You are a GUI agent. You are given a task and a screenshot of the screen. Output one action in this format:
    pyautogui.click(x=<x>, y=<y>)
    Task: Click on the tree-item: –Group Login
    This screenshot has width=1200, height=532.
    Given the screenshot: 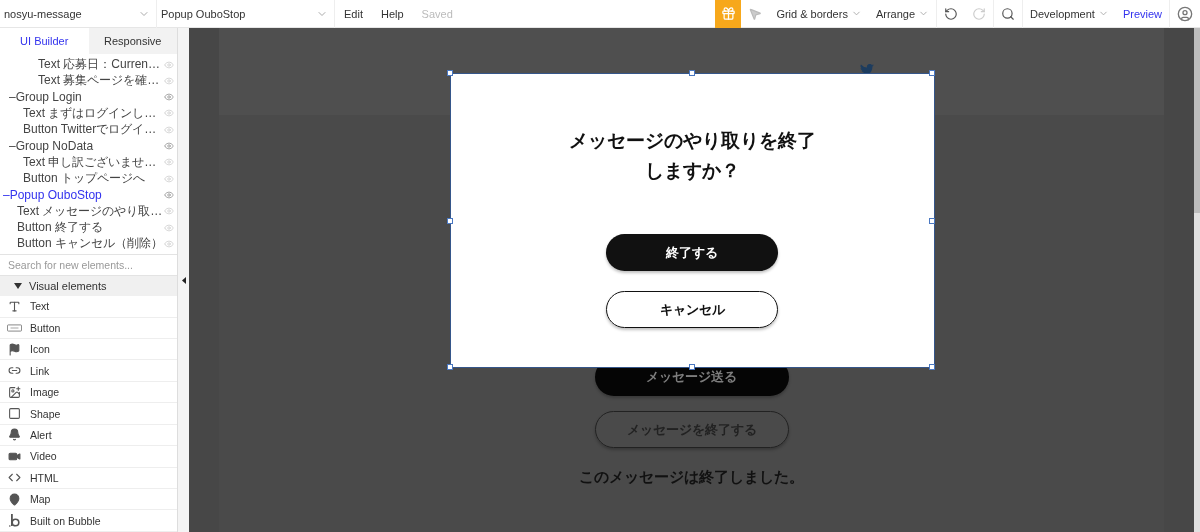 What is the action you would take?
    pyautogui.click(x=88, y=97)
    